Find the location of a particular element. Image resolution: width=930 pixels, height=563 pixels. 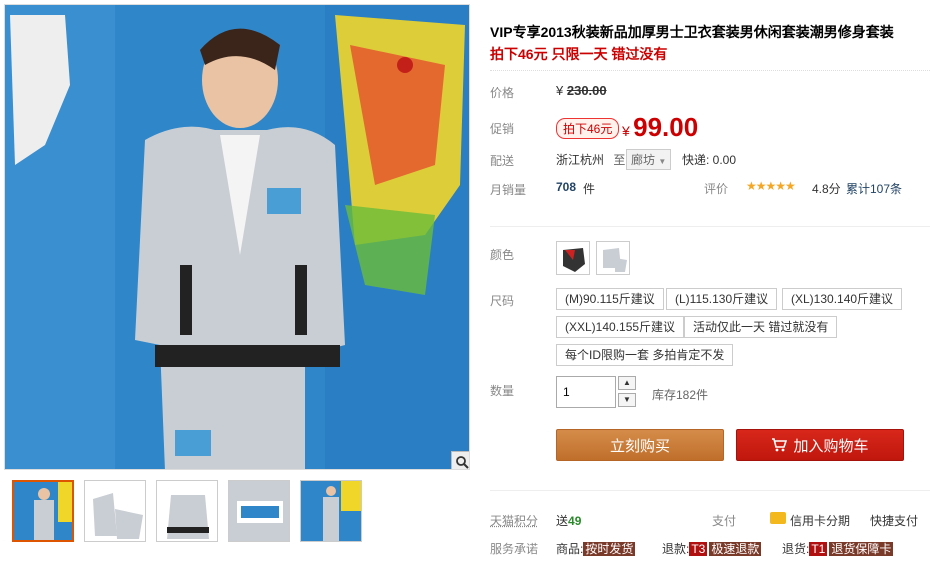

color-label: 颜色 is located at coordinates (502, 255).